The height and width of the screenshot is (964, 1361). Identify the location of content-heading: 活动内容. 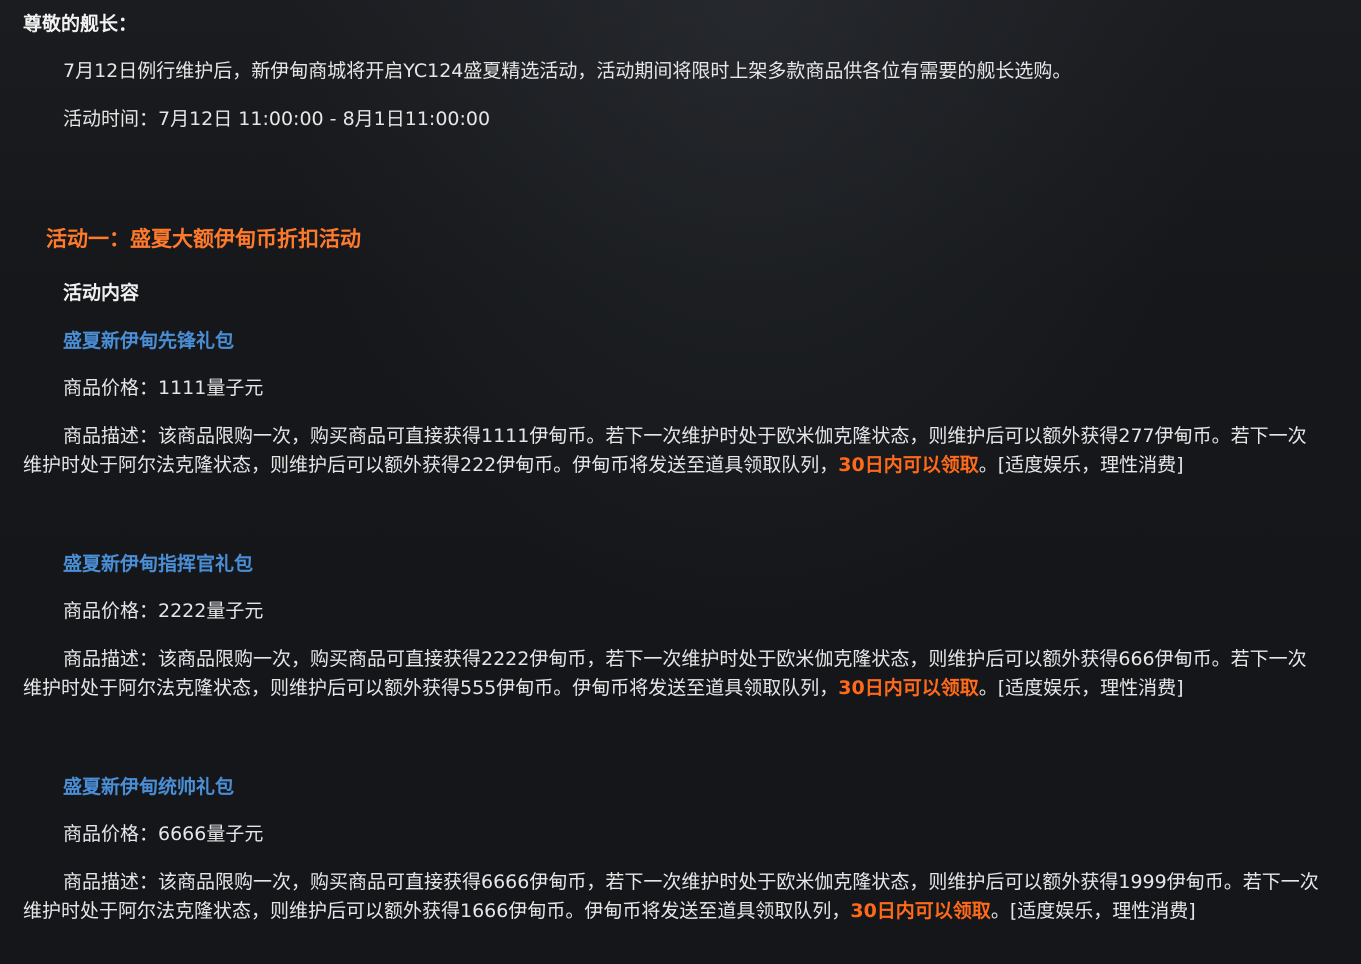
(101, 293).